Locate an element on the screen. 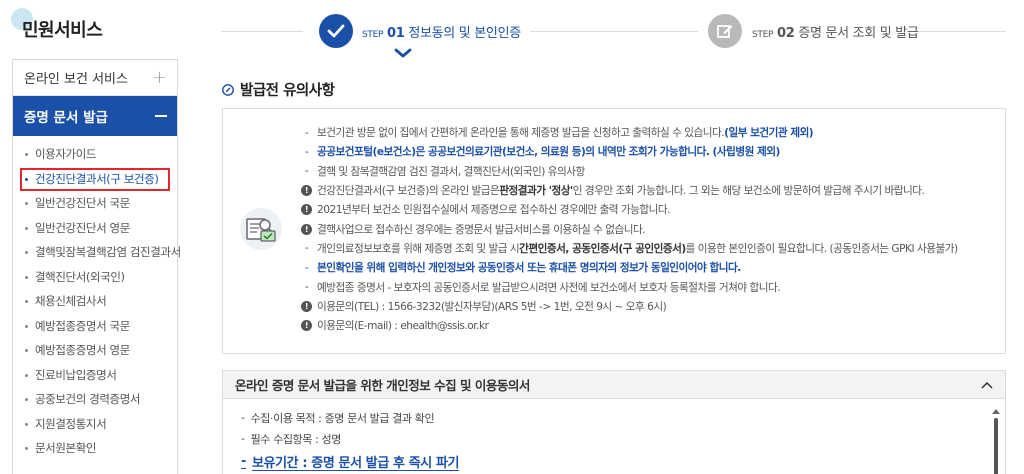 This screenshot has width=1024, height=474. sidebar-item-tb-screening: 결핵및잠복결핵감염 검진결과서 is located at coordinates (97, 252).